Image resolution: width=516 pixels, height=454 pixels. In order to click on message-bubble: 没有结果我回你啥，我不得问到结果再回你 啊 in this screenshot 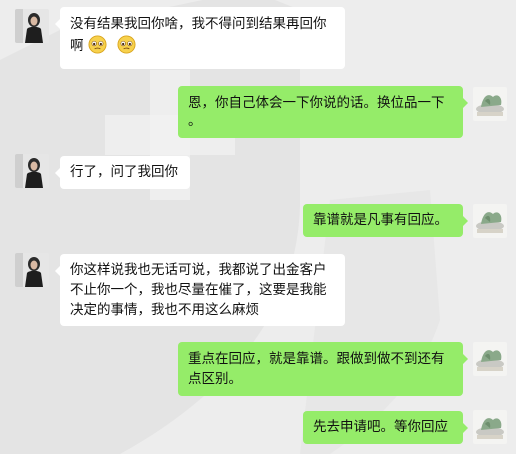, I will do `click(200, 38)`.